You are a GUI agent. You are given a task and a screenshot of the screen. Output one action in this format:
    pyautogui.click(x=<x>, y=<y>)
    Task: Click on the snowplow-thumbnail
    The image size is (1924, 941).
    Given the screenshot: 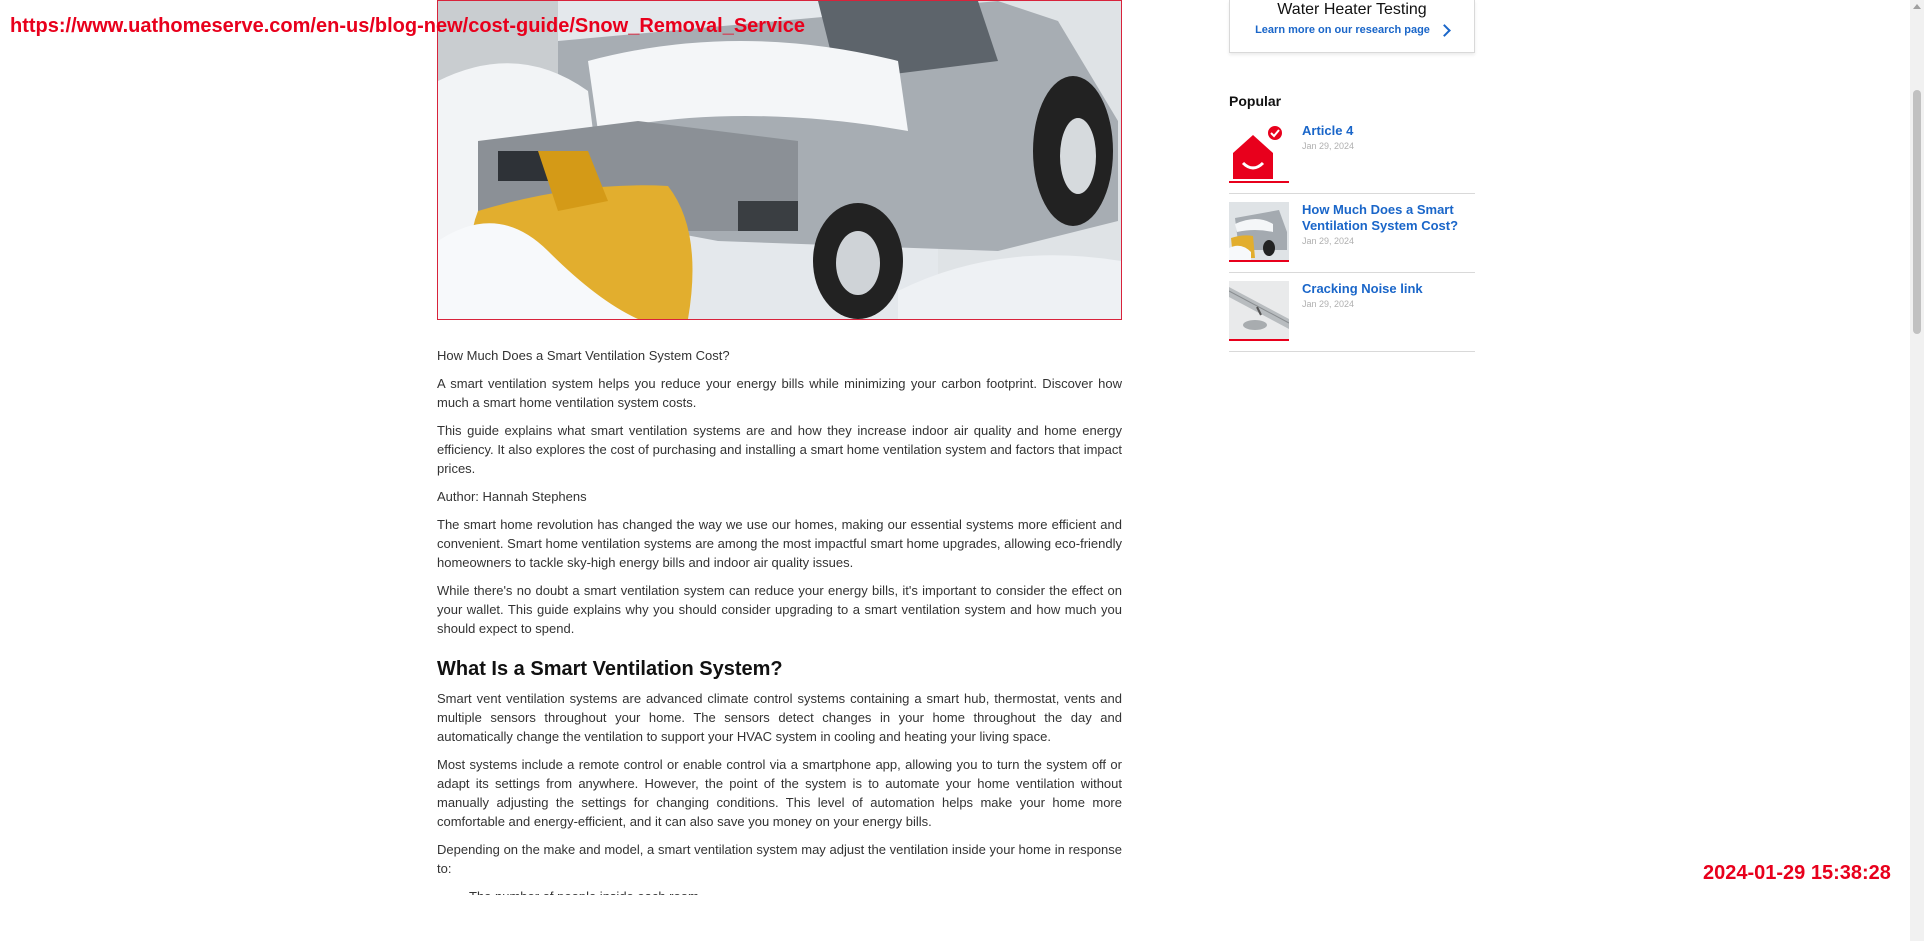 What is the action you would take?
    pyautogui.click(x=1259, y=232)
    